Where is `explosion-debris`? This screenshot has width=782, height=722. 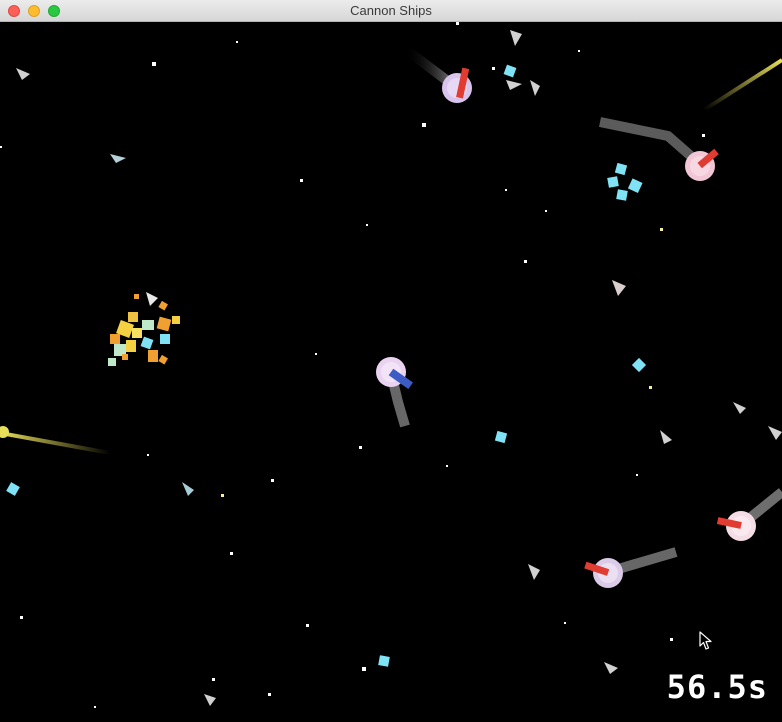
explosion-debris is located at coordinates (144, 329).